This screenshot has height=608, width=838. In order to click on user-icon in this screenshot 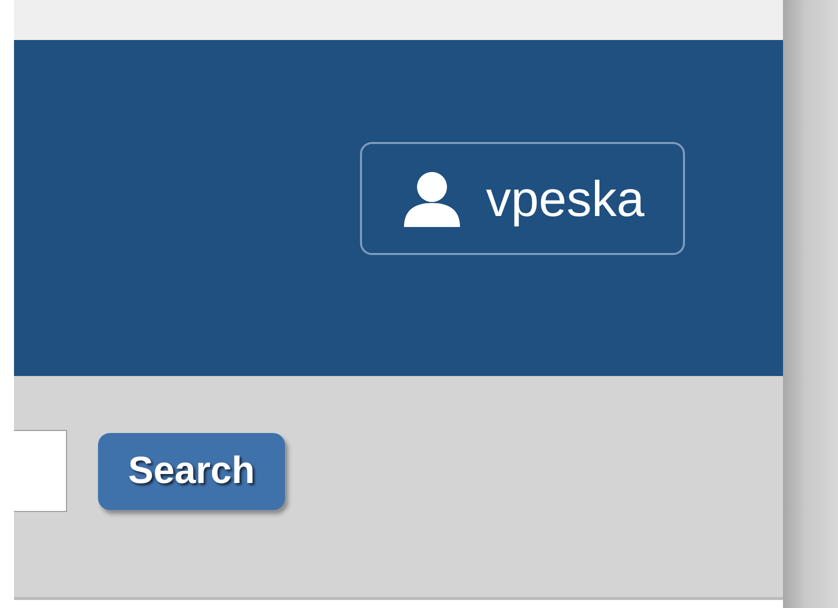, I will do `click(432, 198)`.